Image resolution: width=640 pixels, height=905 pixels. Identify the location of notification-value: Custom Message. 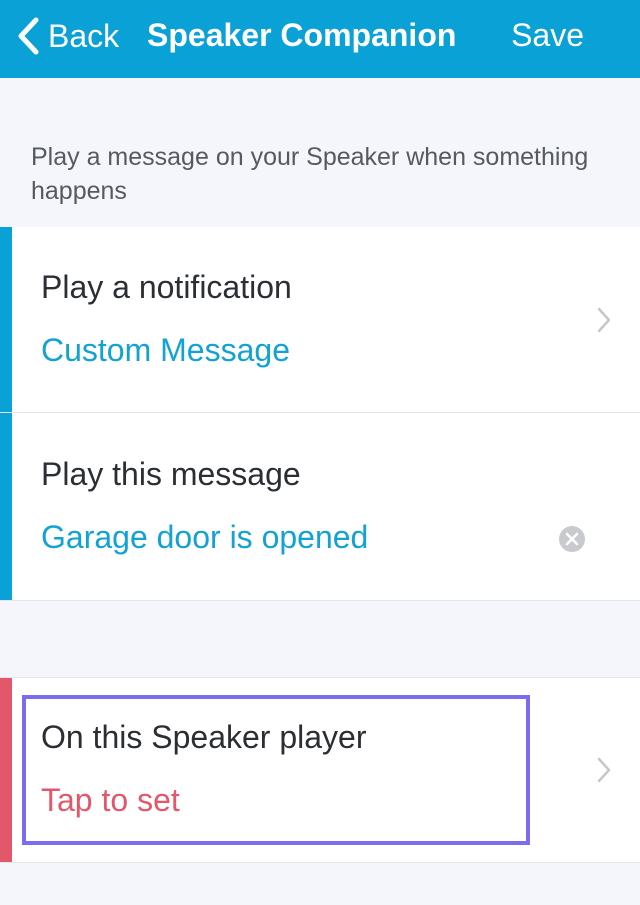
(165, 350).